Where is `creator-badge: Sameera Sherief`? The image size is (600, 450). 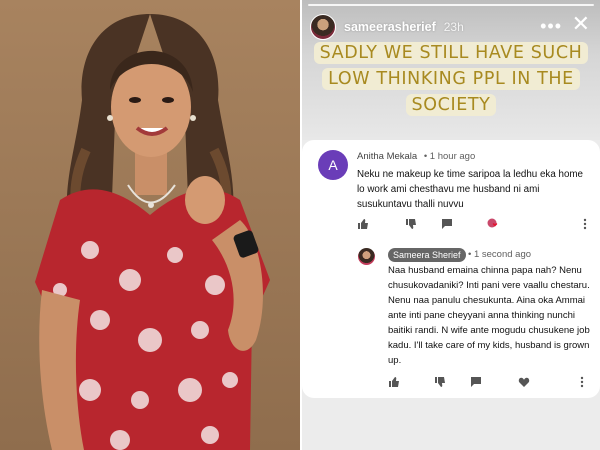
creator-badge: Sameera Sherief is located at coordinates (427, 255).